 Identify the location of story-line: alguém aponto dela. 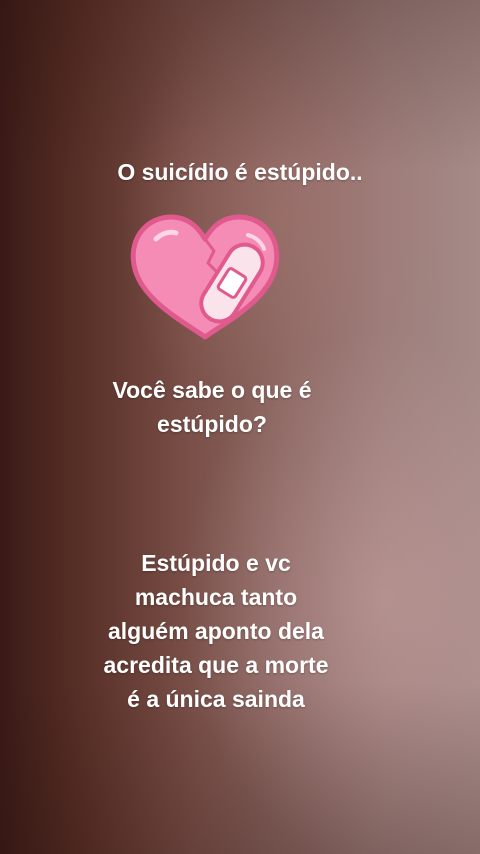
(216, 631).